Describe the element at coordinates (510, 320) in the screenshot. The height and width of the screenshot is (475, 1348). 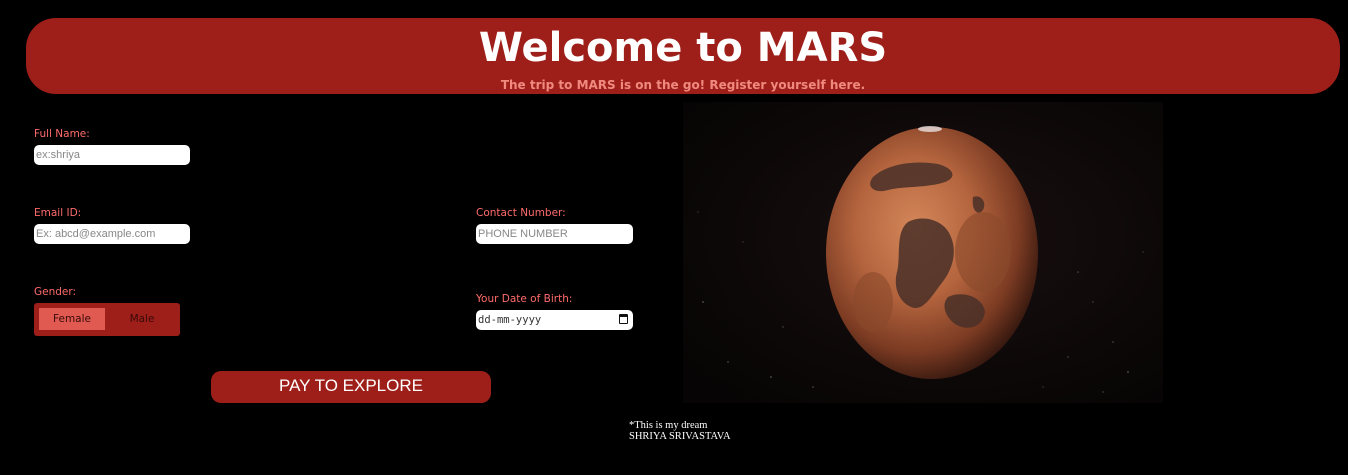
I see `dob-placeholder: dd-mm-yyyy` at that location.